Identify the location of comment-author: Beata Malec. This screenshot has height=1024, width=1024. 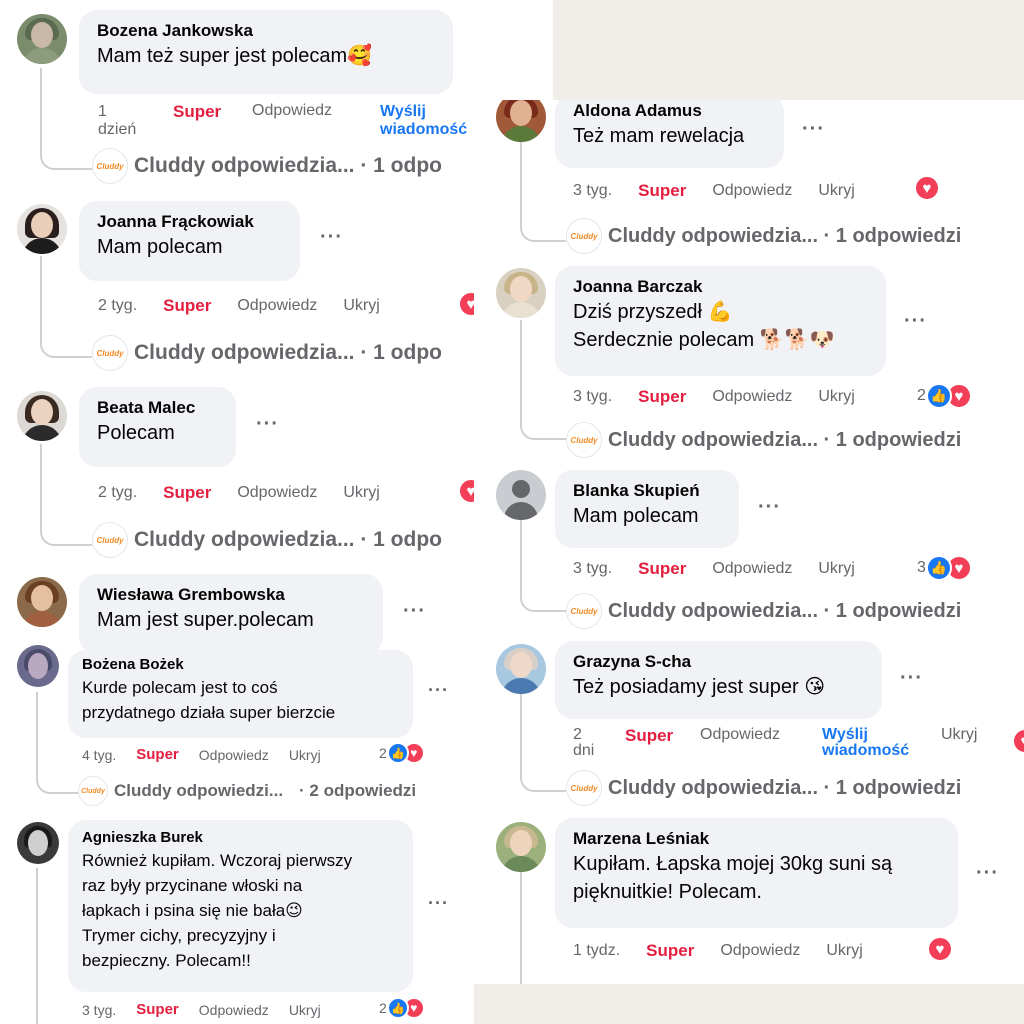
(157, 408).